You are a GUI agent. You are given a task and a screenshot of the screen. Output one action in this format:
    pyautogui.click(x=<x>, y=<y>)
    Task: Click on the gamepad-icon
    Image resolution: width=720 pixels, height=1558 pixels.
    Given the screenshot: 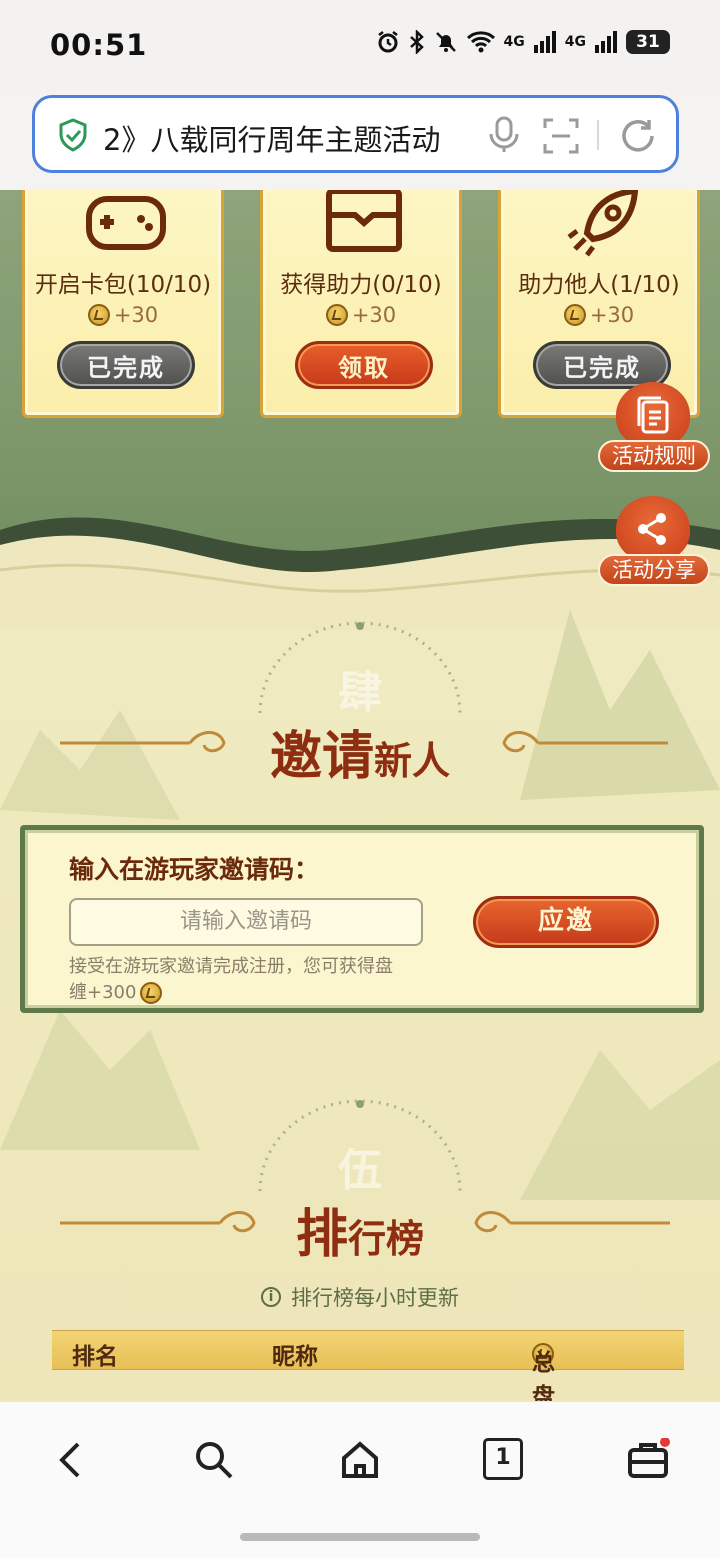 What is the action you would take?
    pyautogui.click(x=126, y=223)
    